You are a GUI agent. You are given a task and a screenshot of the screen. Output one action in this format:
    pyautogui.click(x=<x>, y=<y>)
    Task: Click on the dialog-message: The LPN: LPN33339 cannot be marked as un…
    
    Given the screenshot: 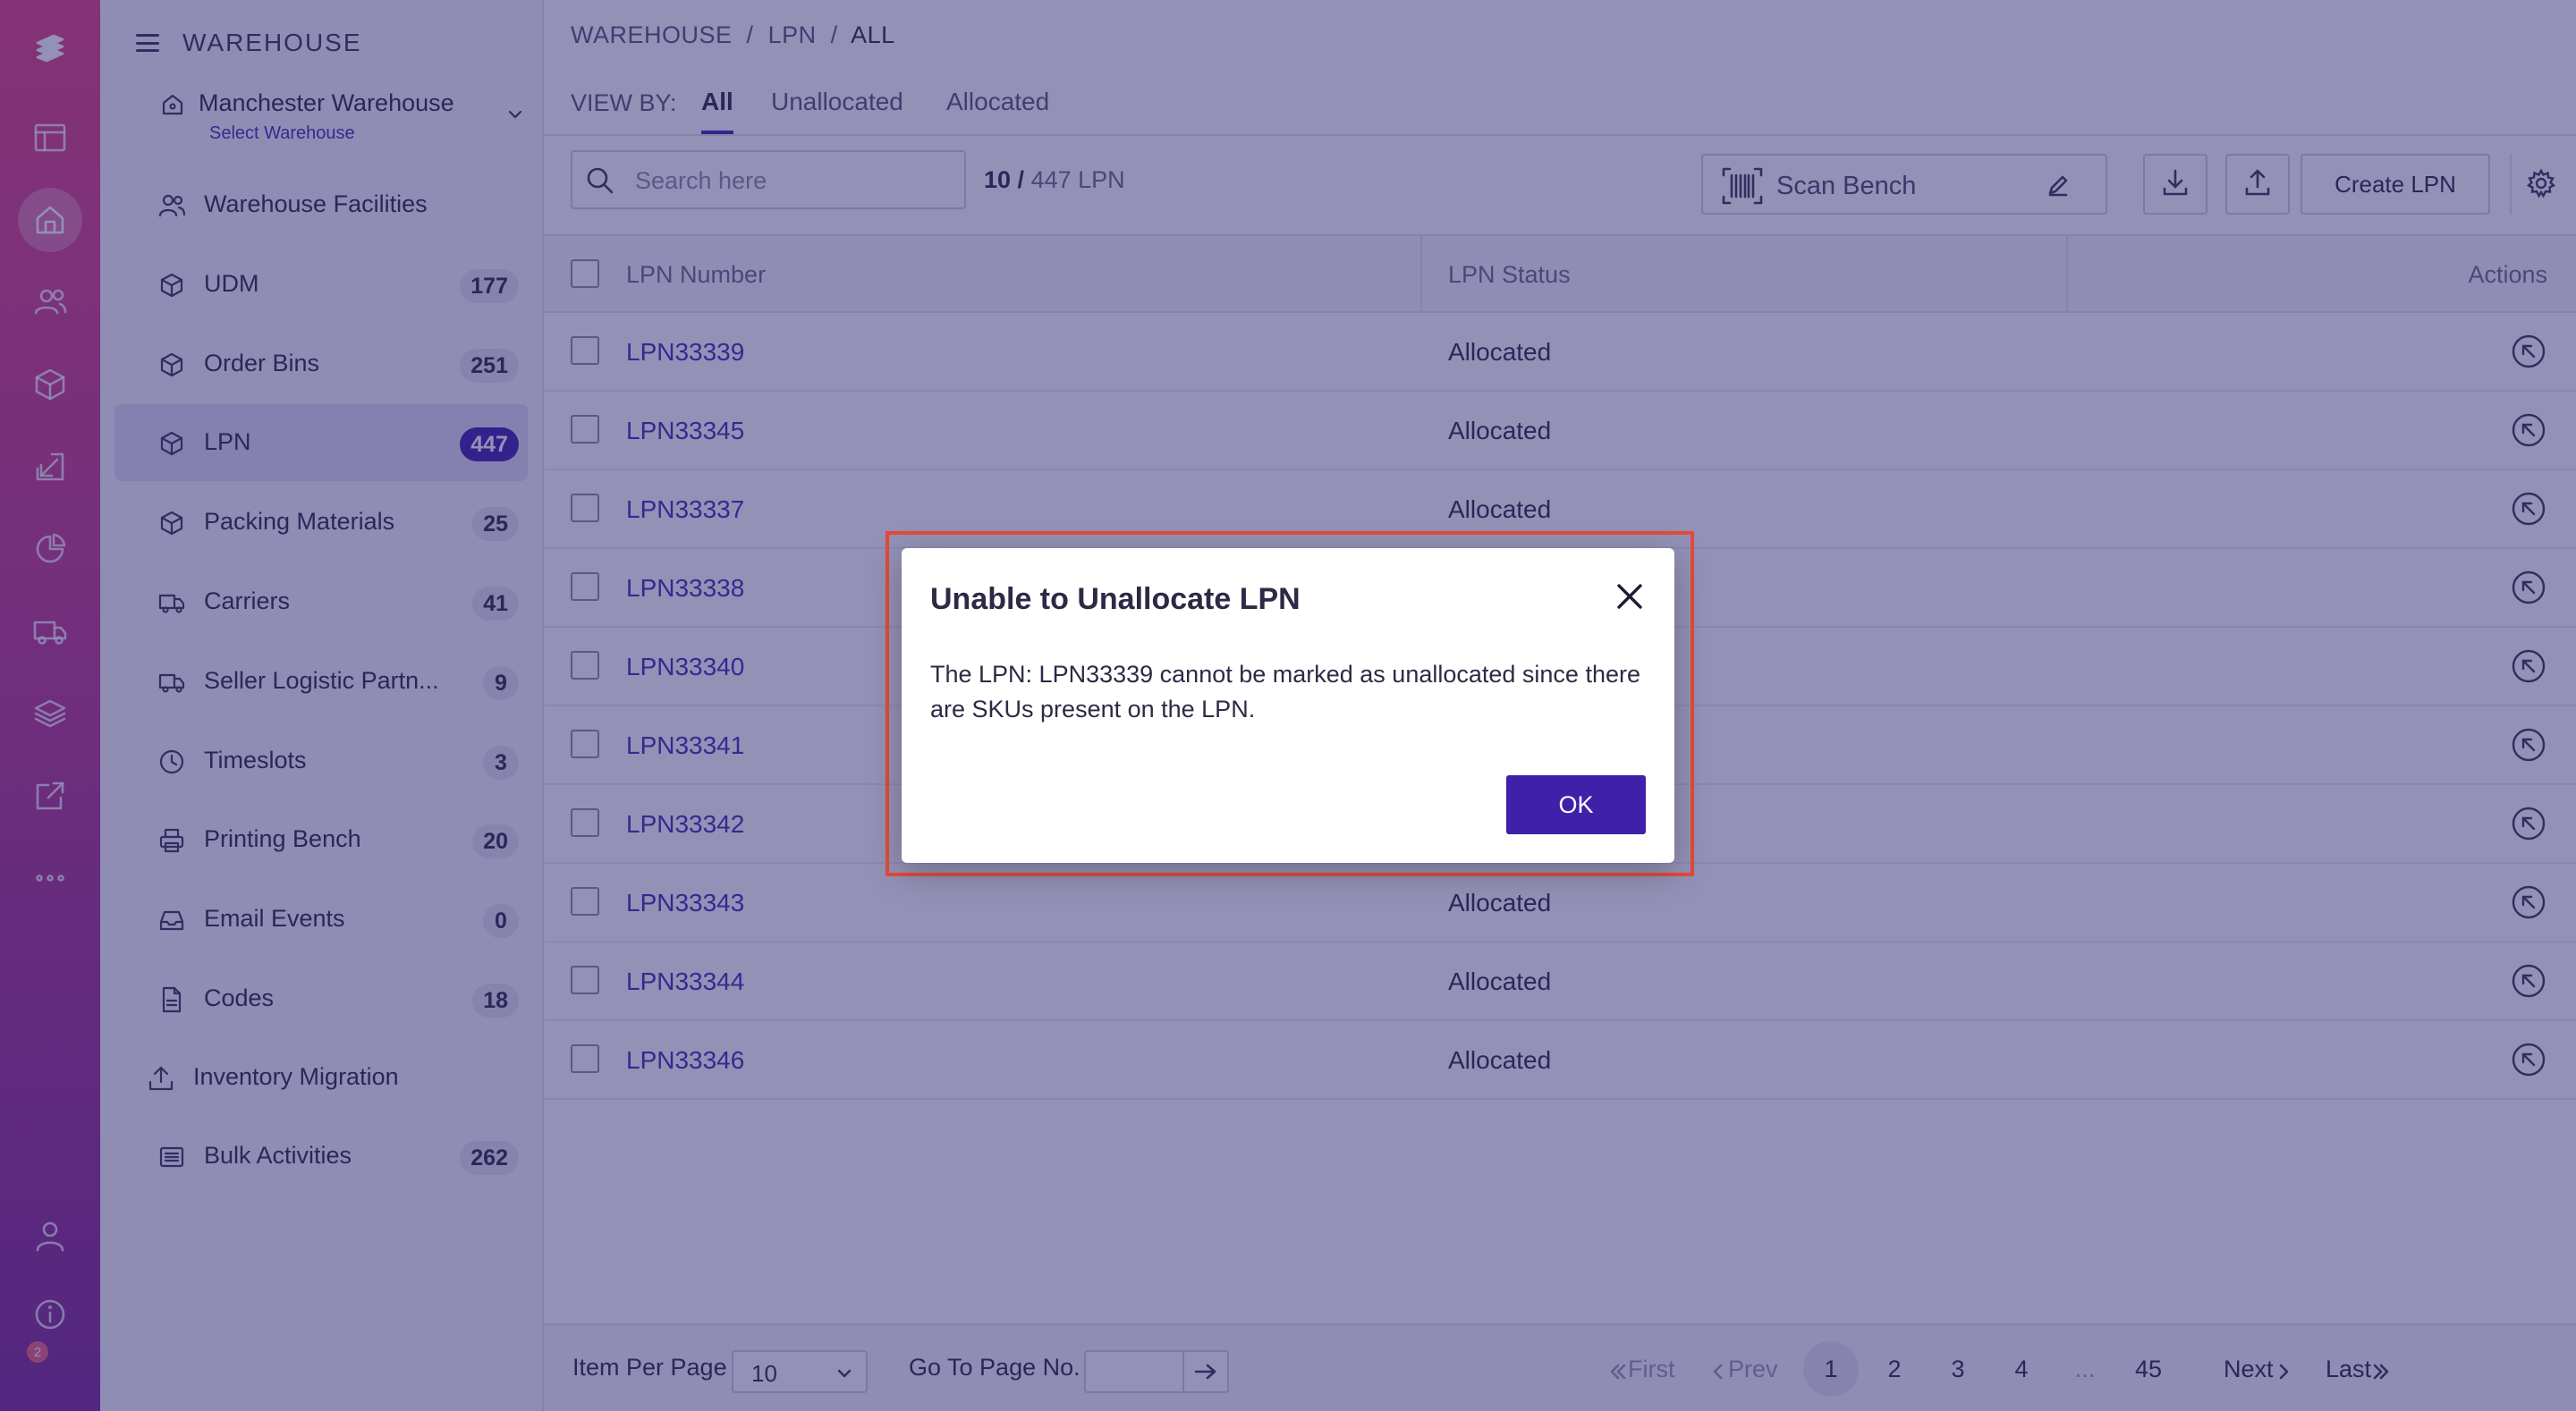 What is the action you would take?
    pyautogui.click(x=1285, y=691)
    